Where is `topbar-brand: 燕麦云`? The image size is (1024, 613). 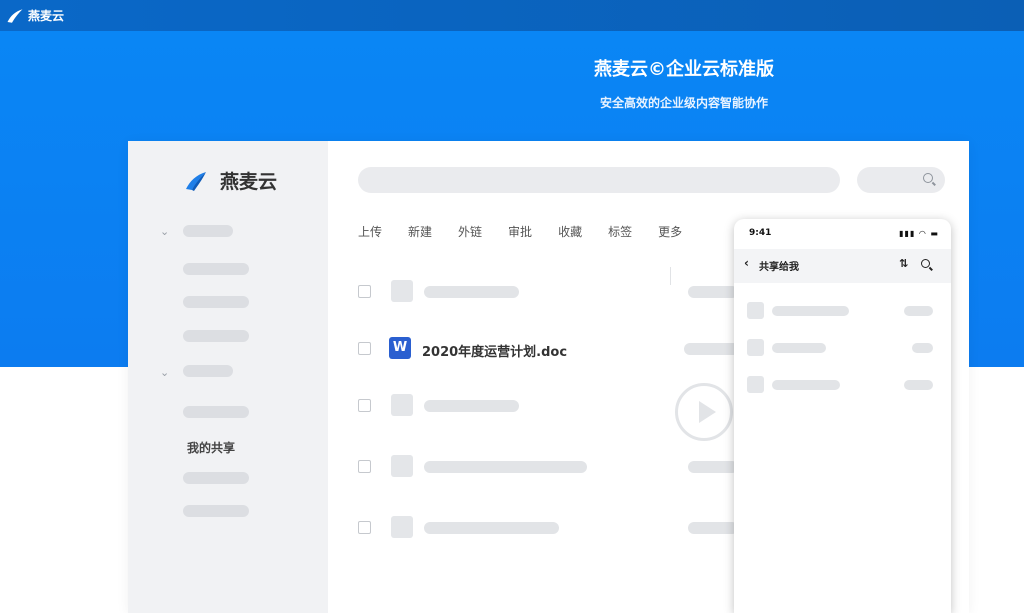 topbar-brand: 燕麦云 is located at coordinates (46, 15).